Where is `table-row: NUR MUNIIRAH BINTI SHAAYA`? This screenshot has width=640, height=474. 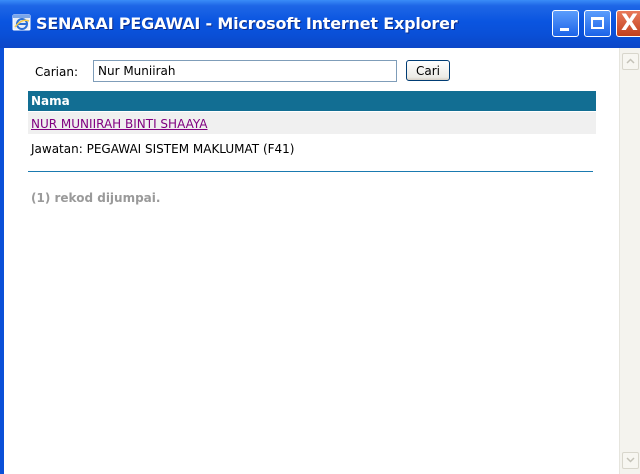 table-row: NUR MUNIIRAH BINTI SHAAYA is located at coordinates (312, 123).